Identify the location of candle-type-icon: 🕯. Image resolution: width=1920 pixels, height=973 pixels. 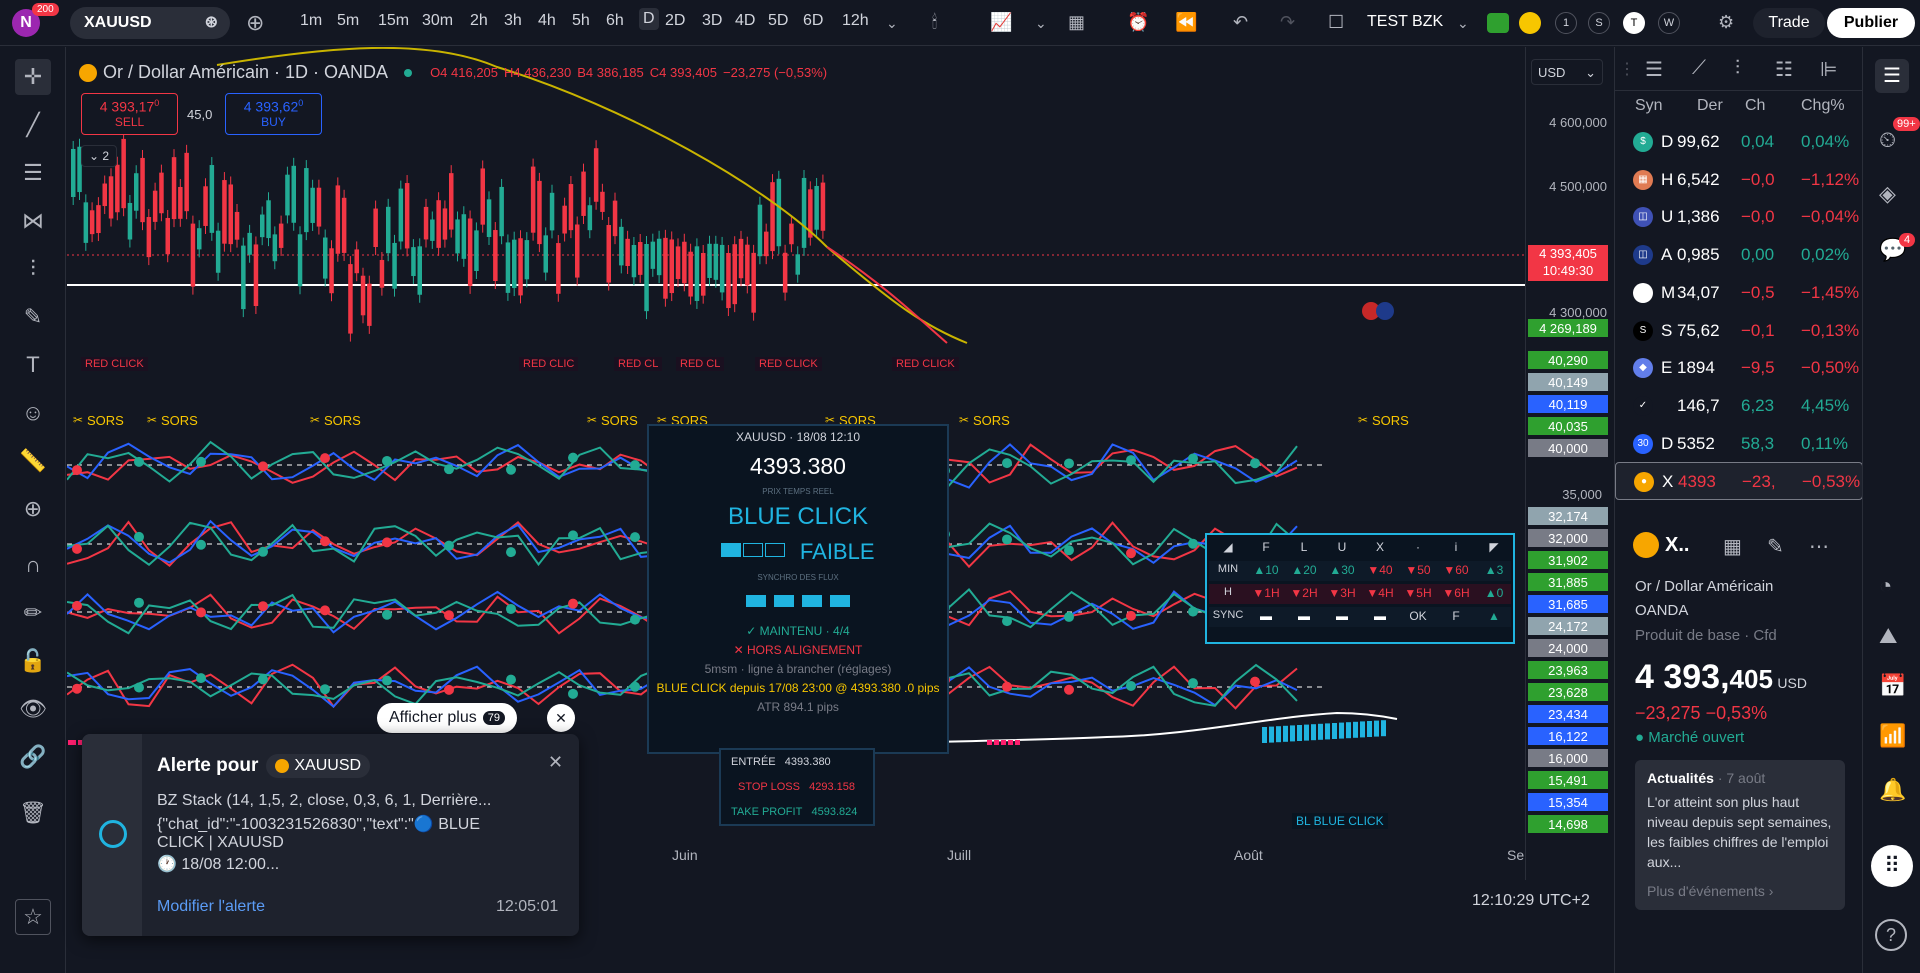
(934, 22).